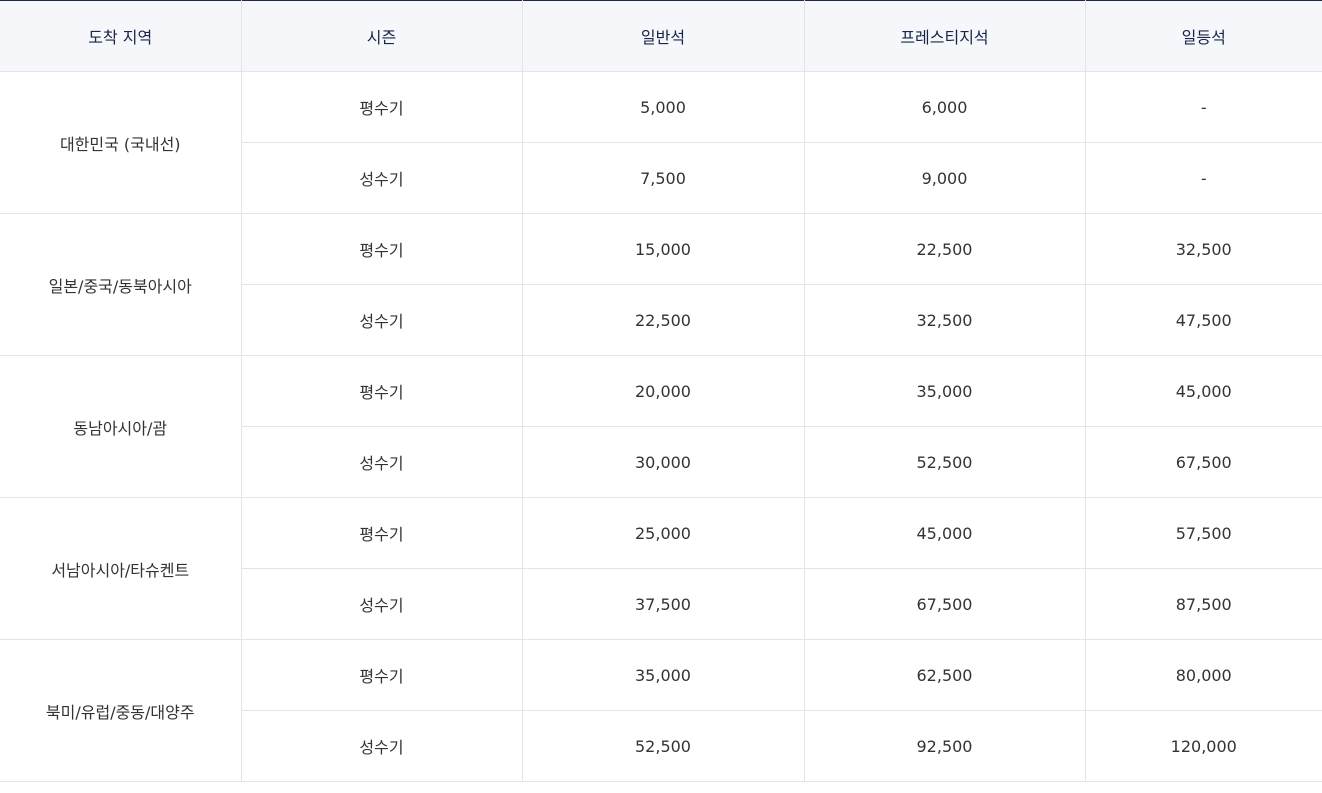 The width and height of the screenshot is (1322, 793). Describe the element at coordinates (121, 568) in the screenshot. I see `region-cell: 서남아시아/타슈켄트` at that location.